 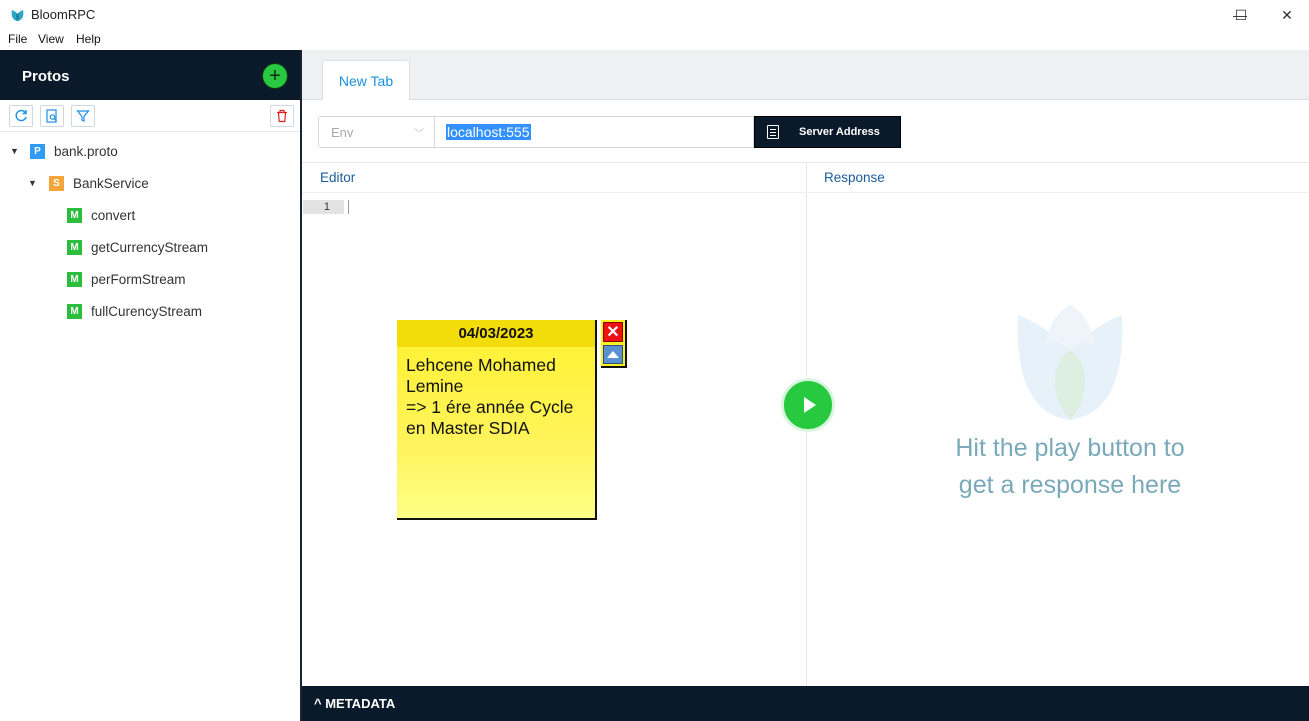 I want to click on window-title: BloomRPC, so click(x=63, y=14).